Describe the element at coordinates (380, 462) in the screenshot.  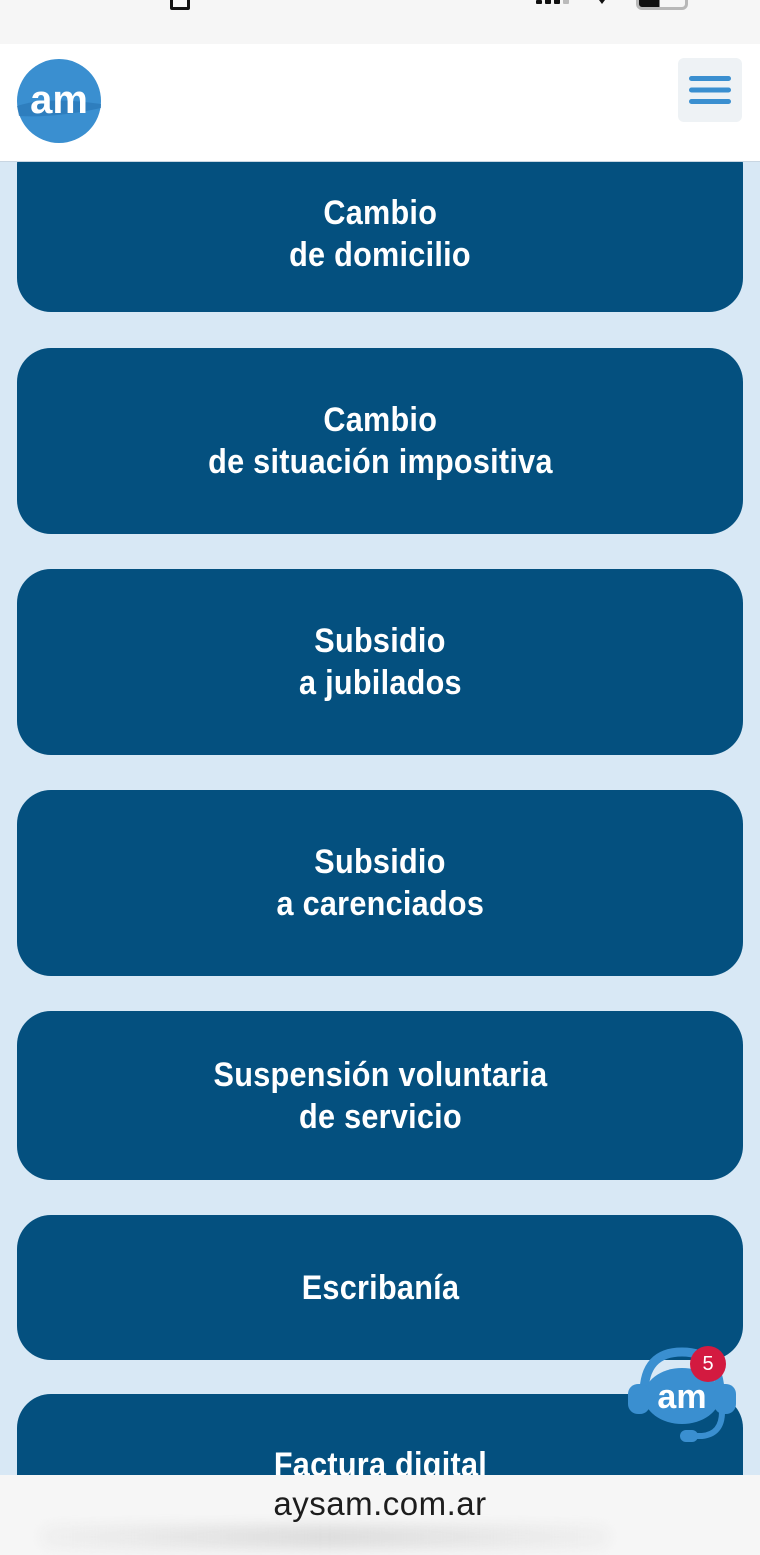
I see `service-label-line2: de situación impositiva` at that location.